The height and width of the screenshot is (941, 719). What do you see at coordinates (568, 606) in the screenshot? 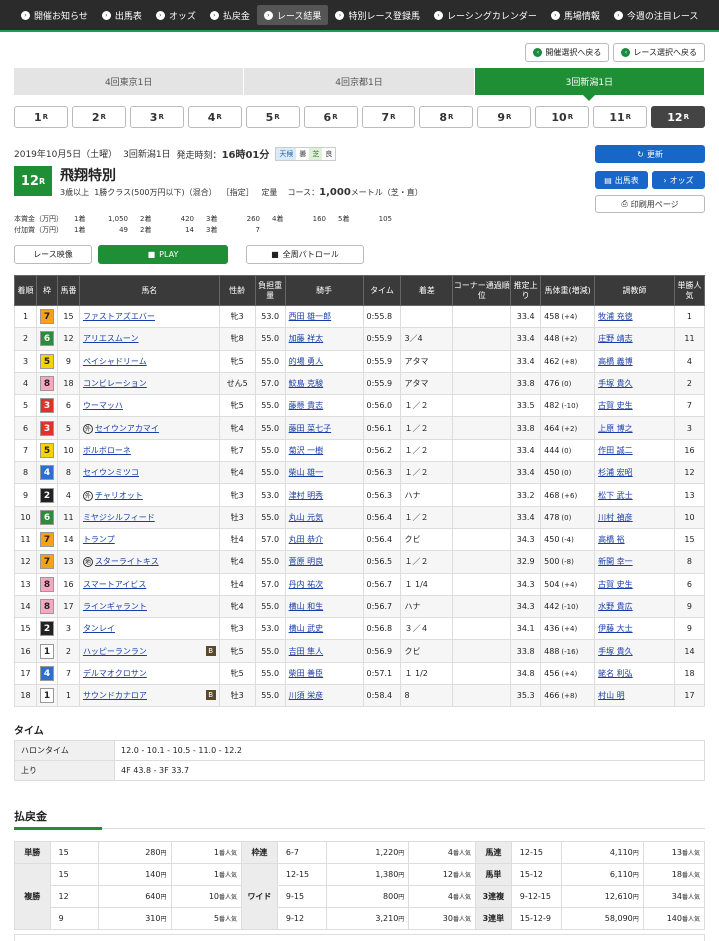
I see `body-weight-cell: 442 (-10)` at bounding box center [568, 606].